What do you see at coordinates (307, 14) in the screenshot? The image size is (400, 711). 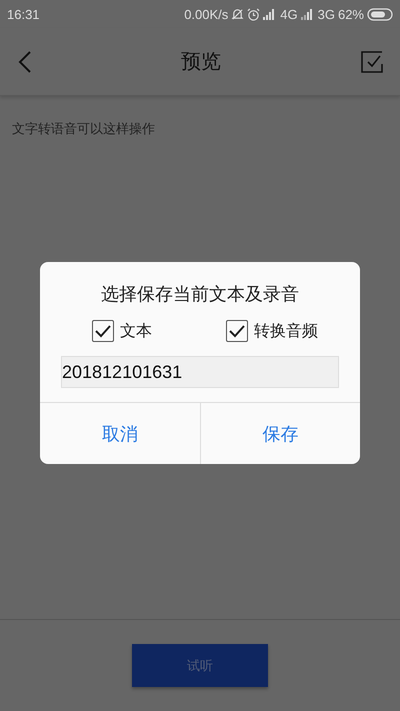 I see `signal-icon` at bounding box center [307, 14].